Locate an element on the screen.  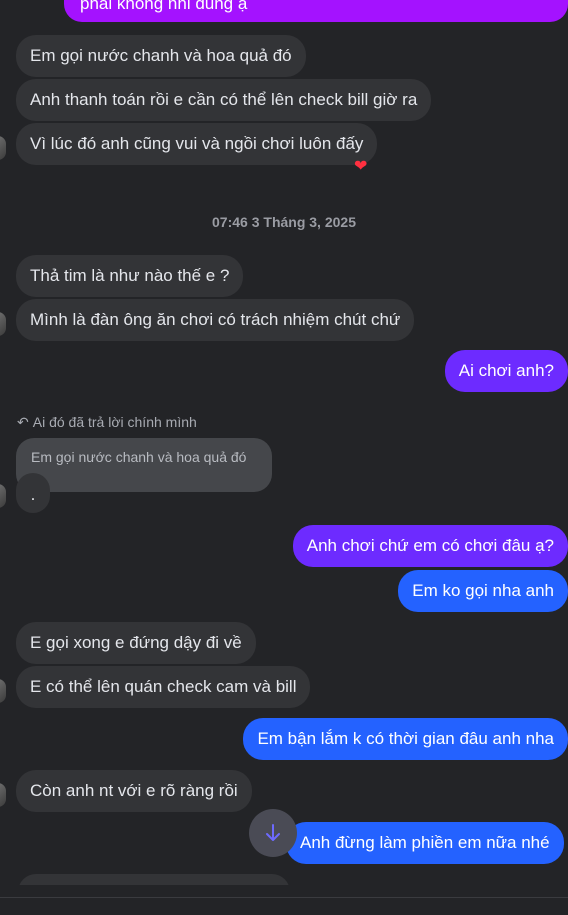
message-bubble-outgoing: Em bận lắm k có thời gian đâu anh nha is located at coordinates (405, 739).